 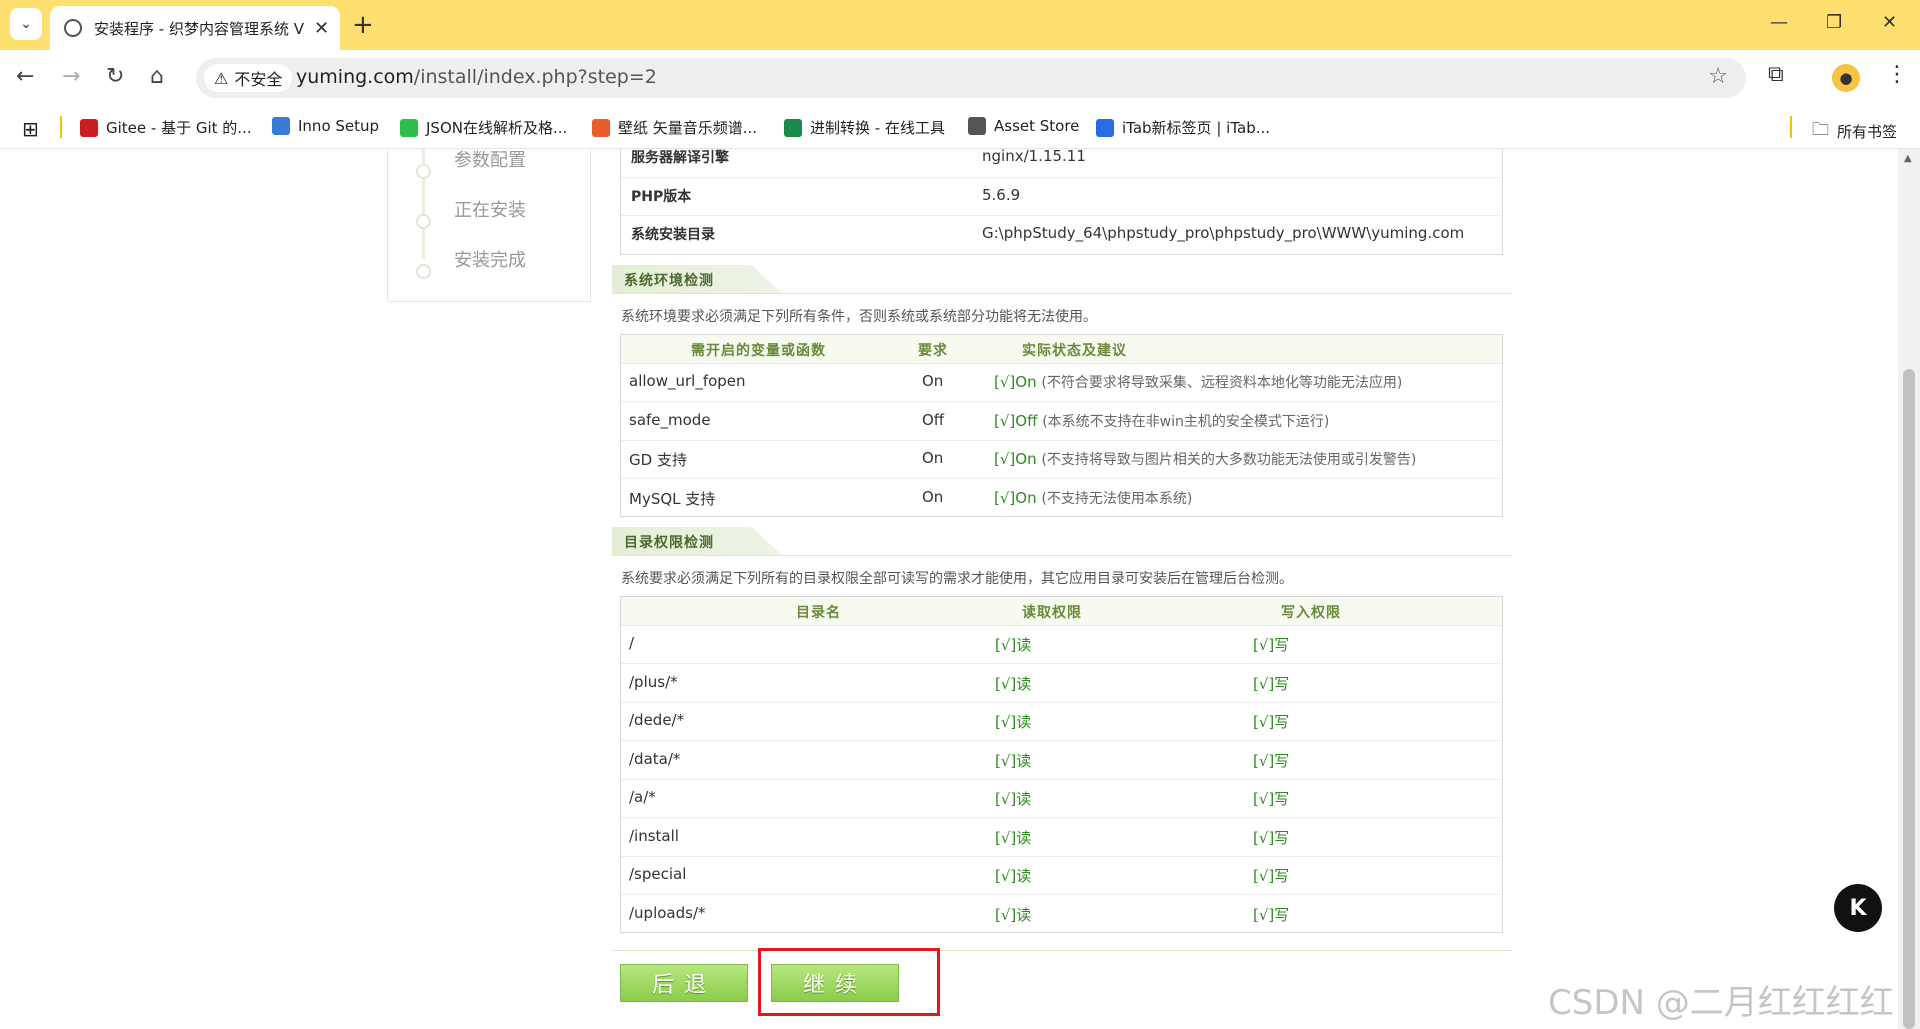 What do you see at coordinates (933, 351) in the screenshot?
I see `column-header: 要求` at bounding box center [933, 351].